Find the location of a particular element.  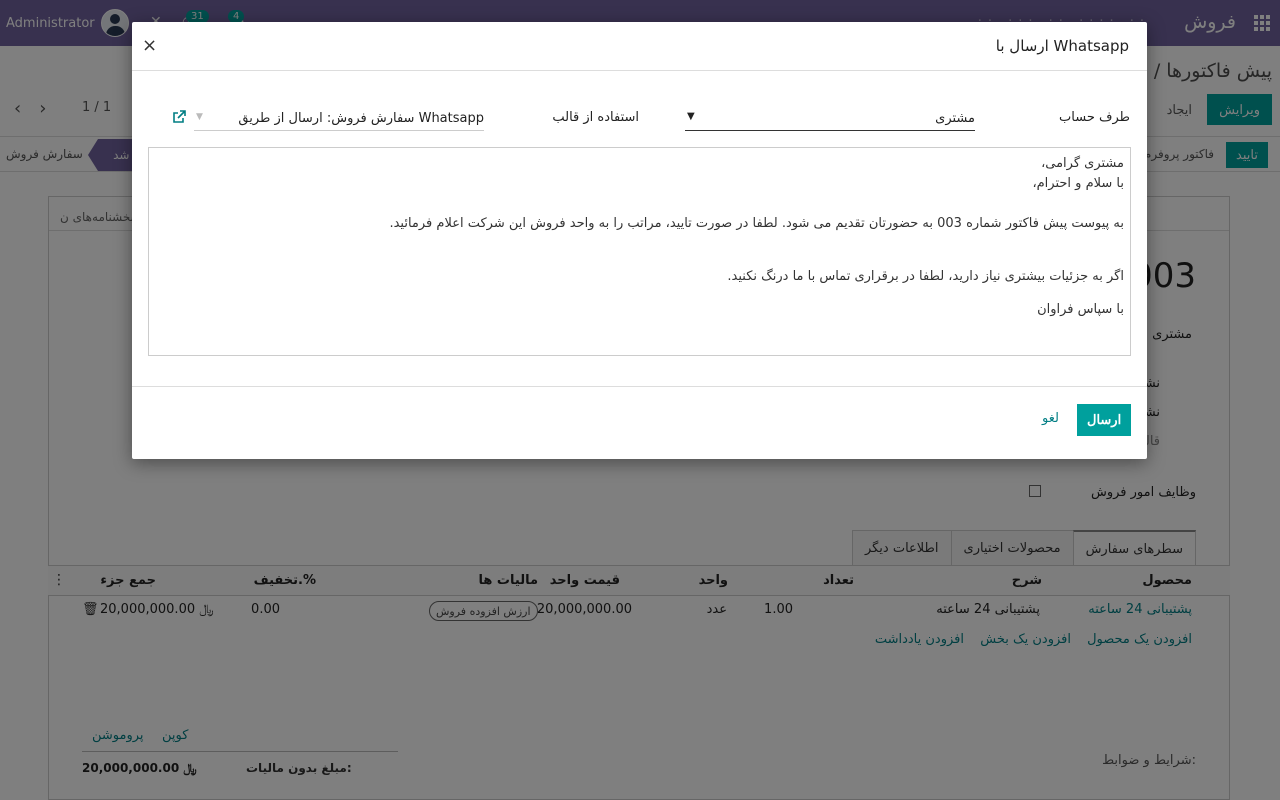

body-line: مشتری گرامی، is located at coordinates (1082, 163).